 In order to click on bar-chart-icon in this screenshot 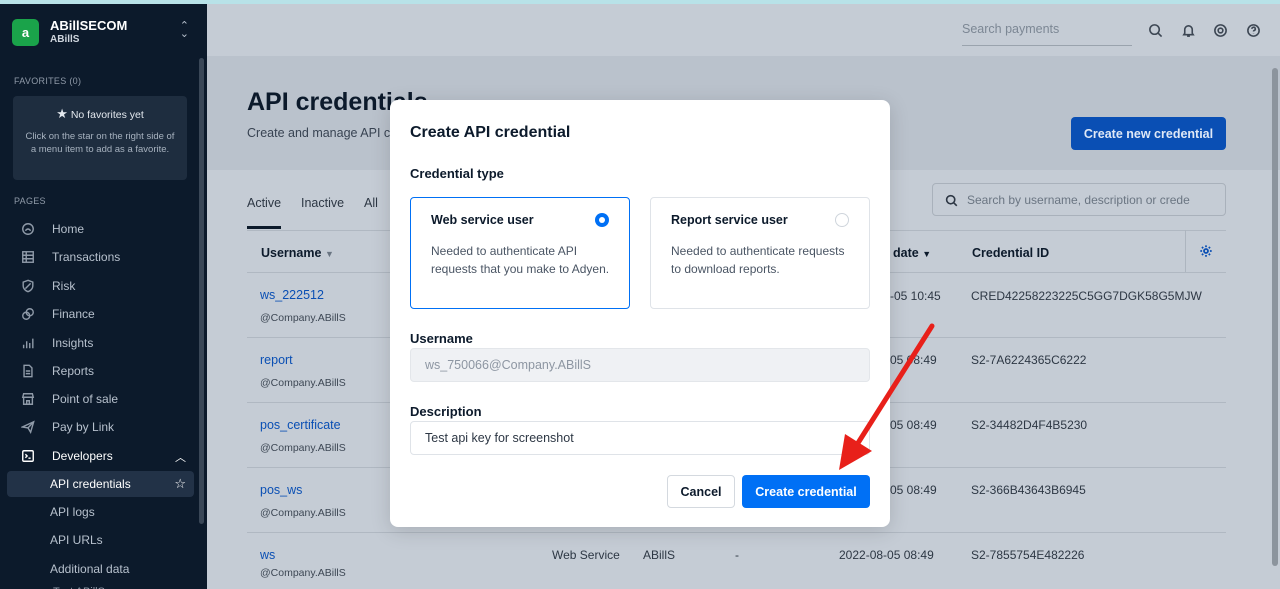, I will do `click(28, 343)`.